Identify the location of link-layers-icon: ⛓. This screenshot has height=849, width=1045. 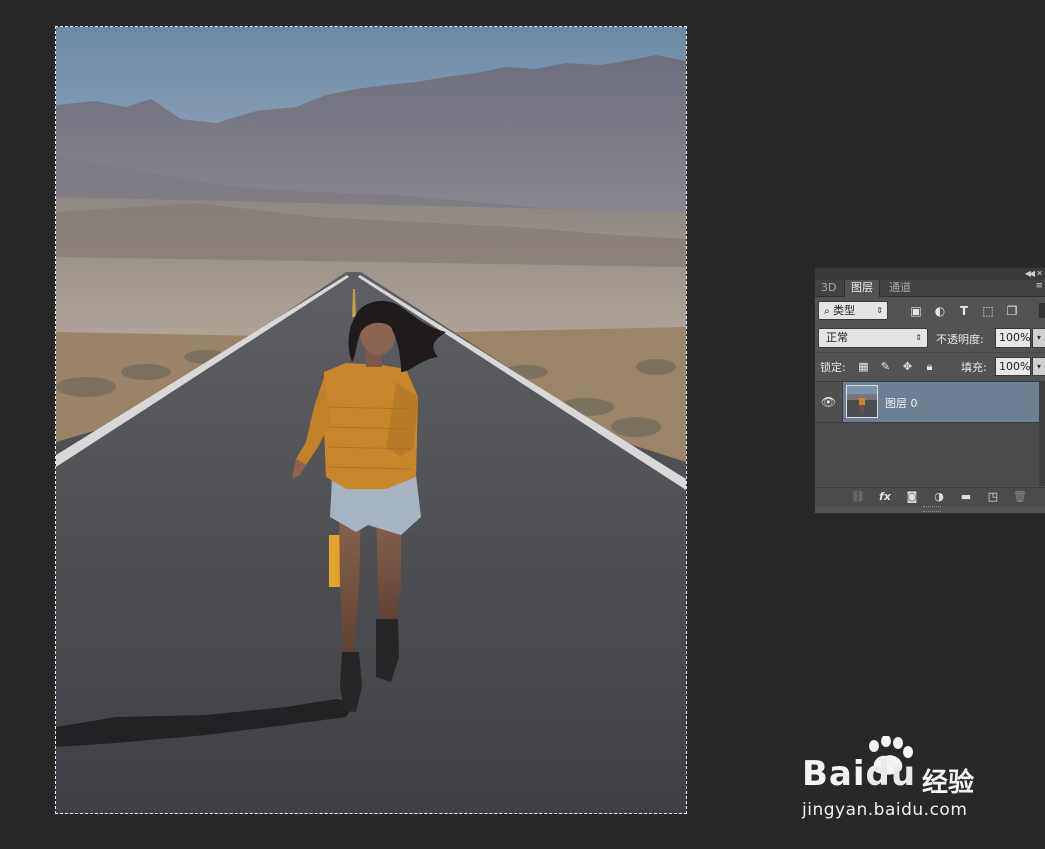
(858, 497).